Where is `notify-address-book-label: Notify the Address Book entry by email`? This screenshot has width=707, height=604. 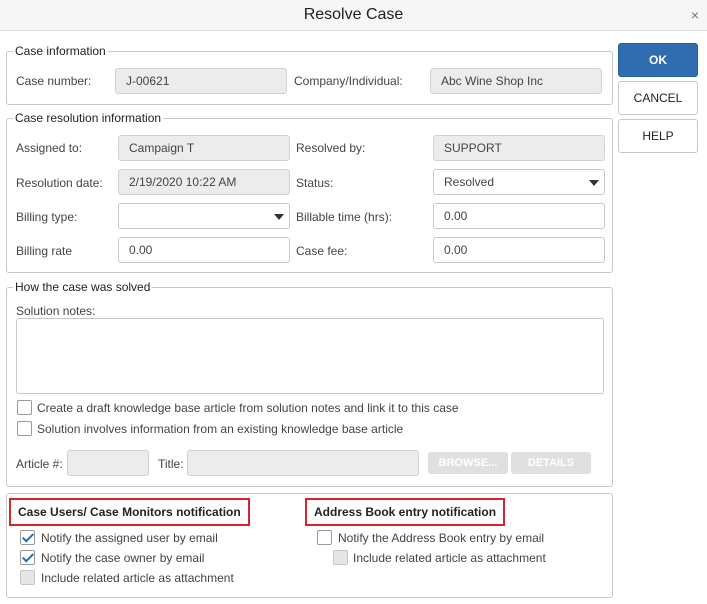
notify-address-book-label: Notify the Address Book entry by email is located at coordinates (441, 538).